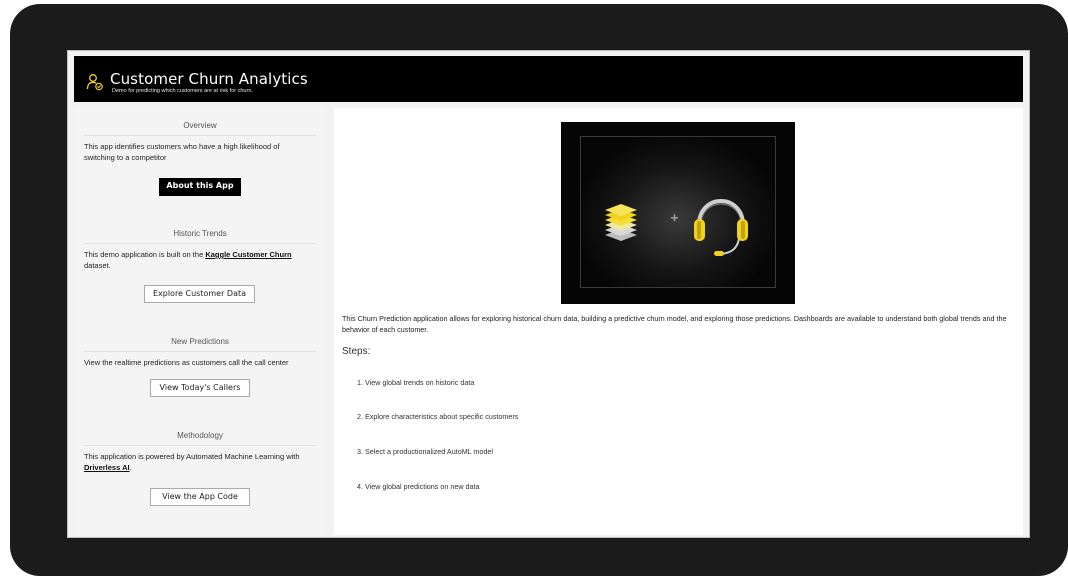 The width and height of the screenshot is (1068, 576). I want to click on view-app-code-button: View the App Code, so click(200, 497).